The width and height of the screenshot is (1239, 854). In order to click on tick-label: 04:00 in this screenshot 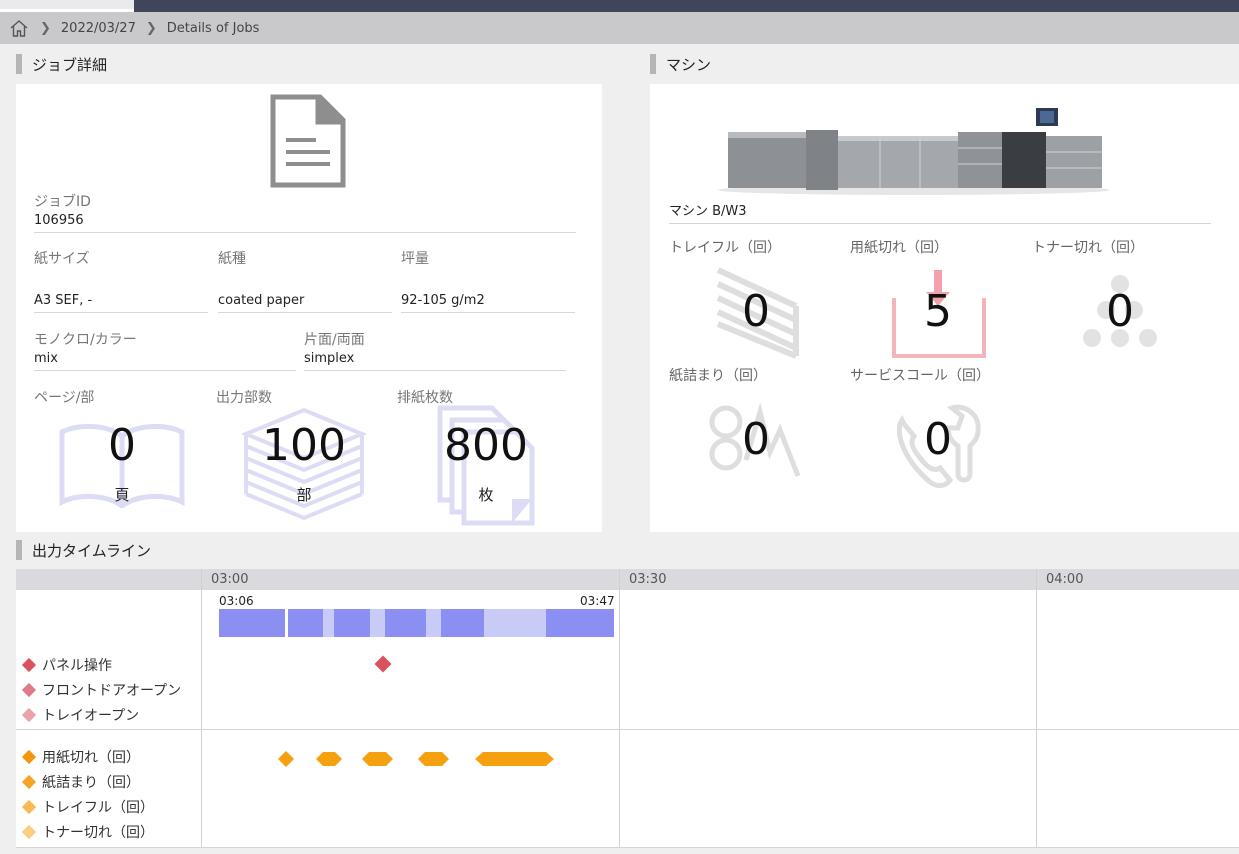, I will do `click(1065, 579)`.